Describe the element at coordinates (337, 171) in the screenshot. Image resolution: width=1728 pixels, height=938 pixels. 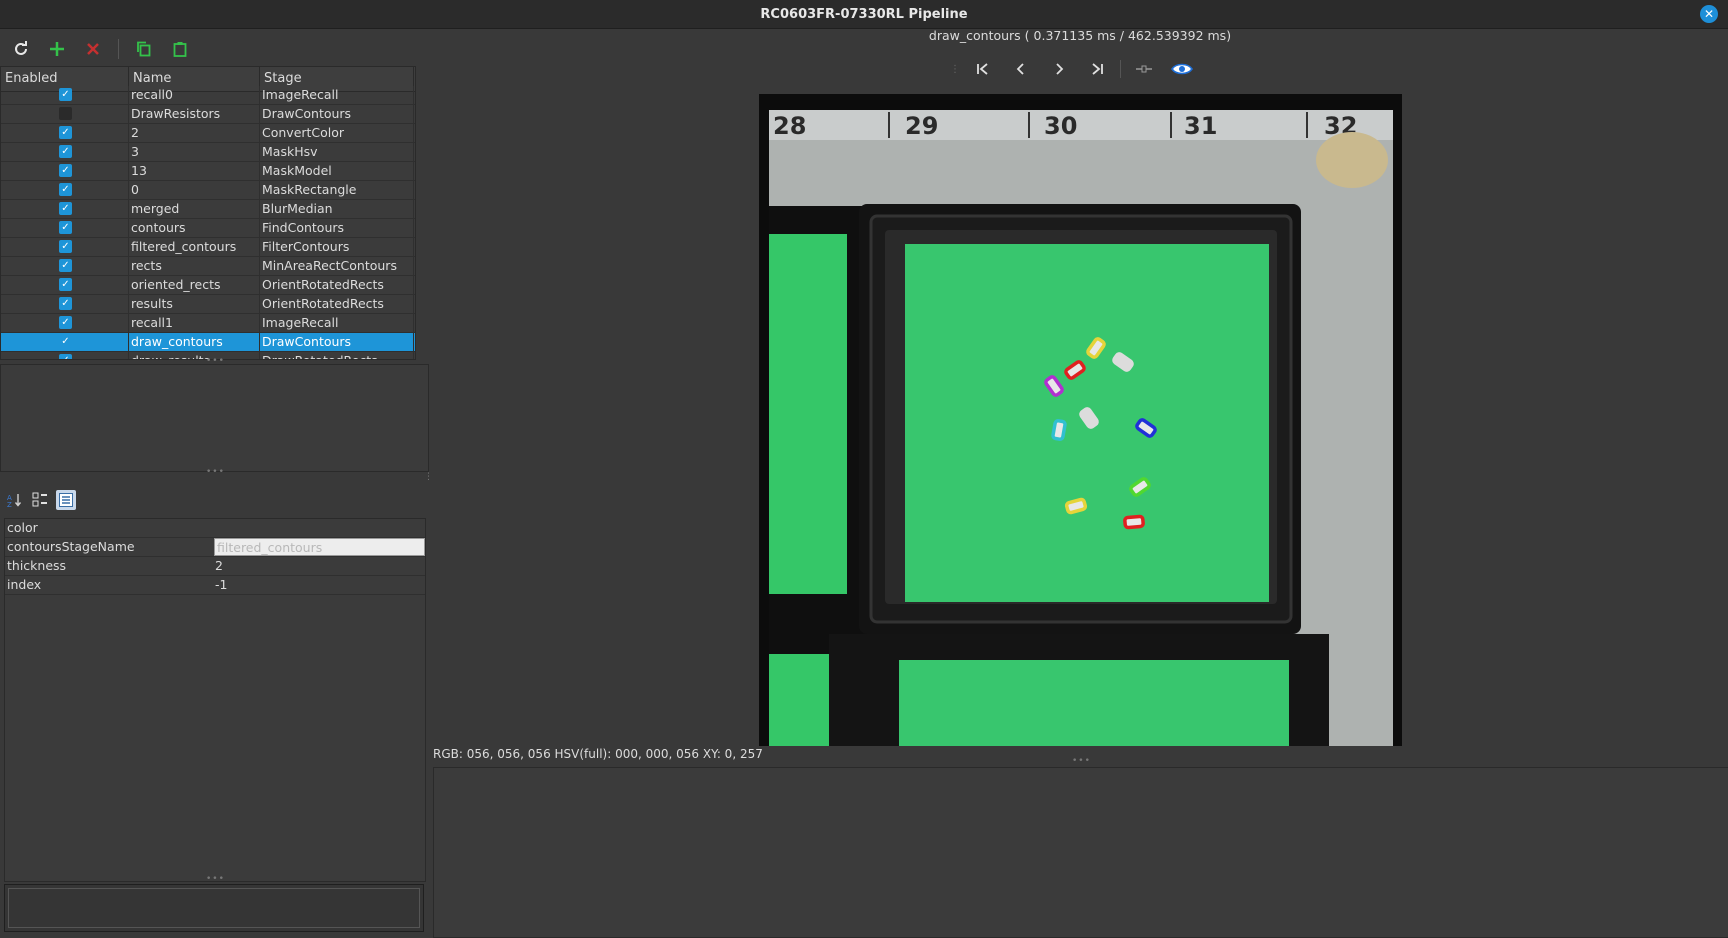
I see `stage-type-cell: MaskModel` at that location.